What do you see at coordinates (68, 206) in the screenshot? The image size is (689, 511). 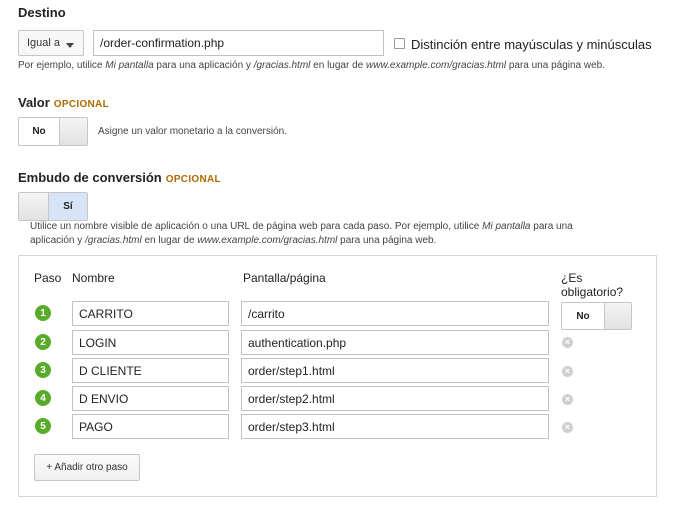 I see `funnel-toggle-label: Sí` at bounding box center [68, 206].